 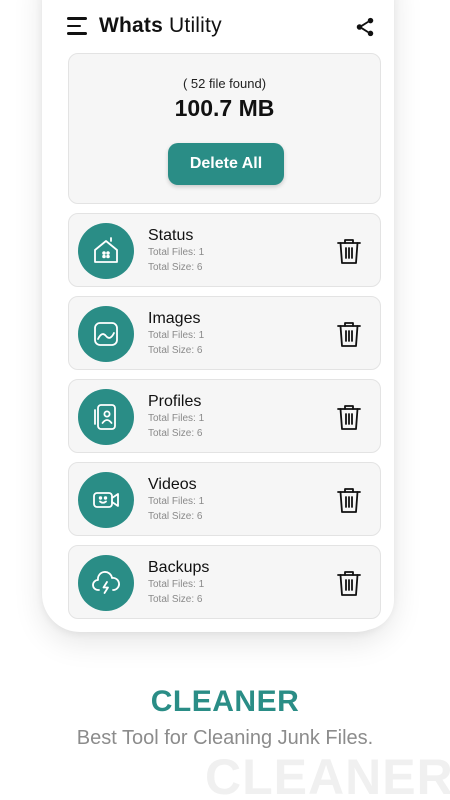 I want to click on caption-subtitle: Best Tool for Cleaning Junk Files., so click(x=225, y=738).